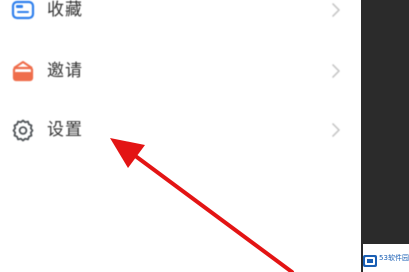 Image resolution: width=409 pixels, height=272 pixels. What do you see at coordinates (65, 10) in the screenshot?
I see `menu-item-label: 收藏` at bounding box center [65, 10].